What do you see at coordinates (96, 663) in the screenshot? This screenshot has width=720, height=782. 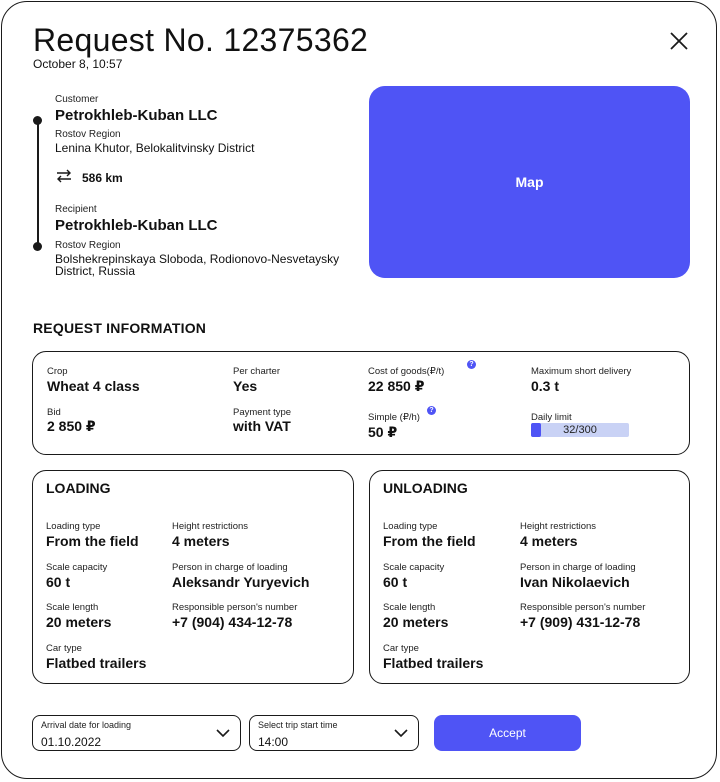 I see `car-type-value: Flatbed trailers` at bounding box center [96, 663].